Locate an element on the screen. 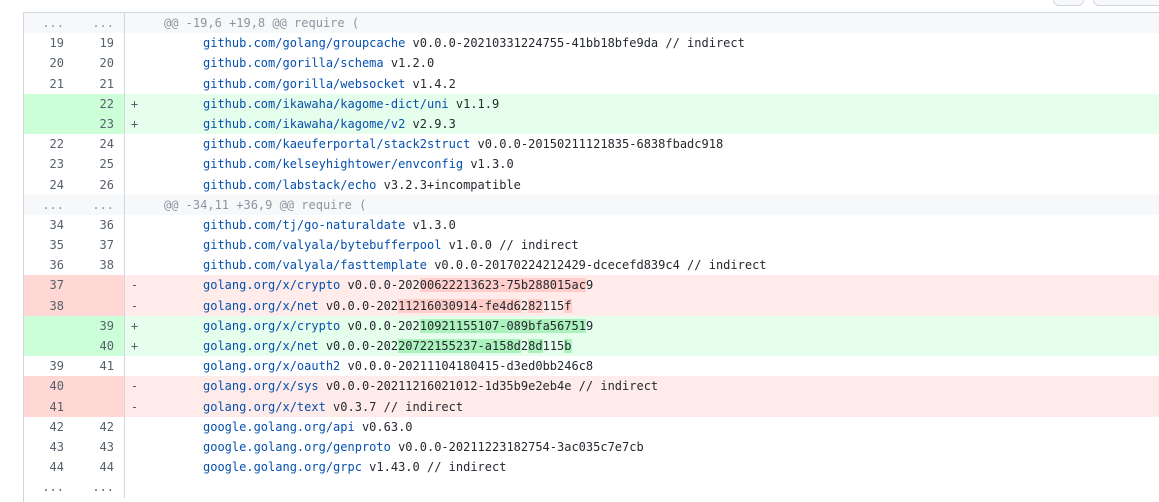  code-text: v0.0.0-20211104180415-d3ed0bb246c8 is located at coordinates (467, 366).